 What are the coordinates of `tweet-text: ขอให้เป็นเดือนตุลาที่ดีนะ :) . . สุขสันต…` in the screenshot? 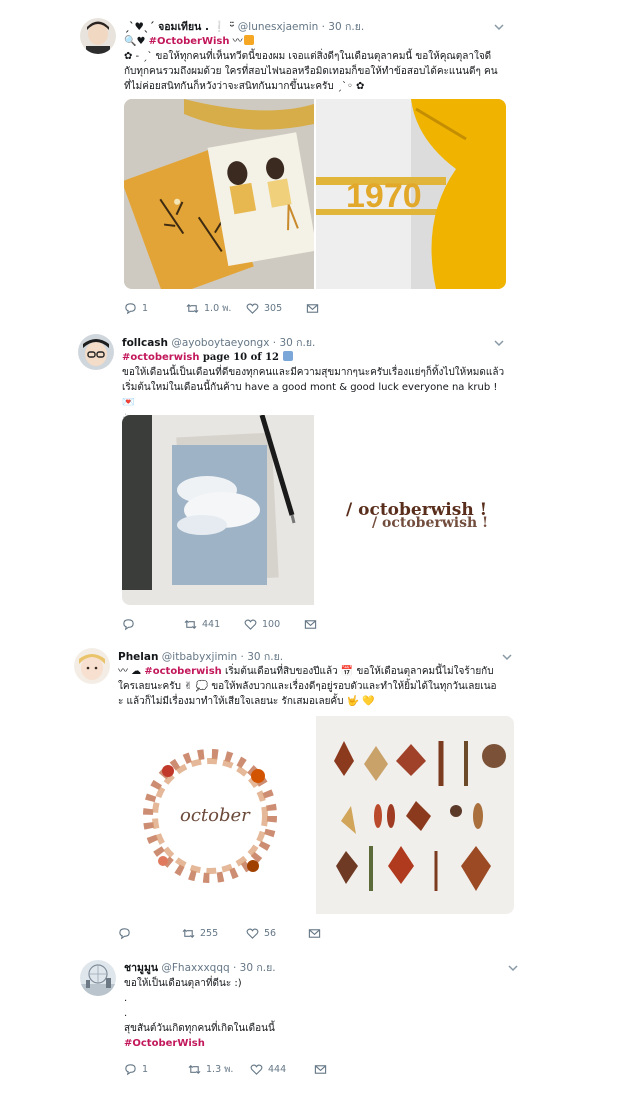 It's located at (319, 1013).